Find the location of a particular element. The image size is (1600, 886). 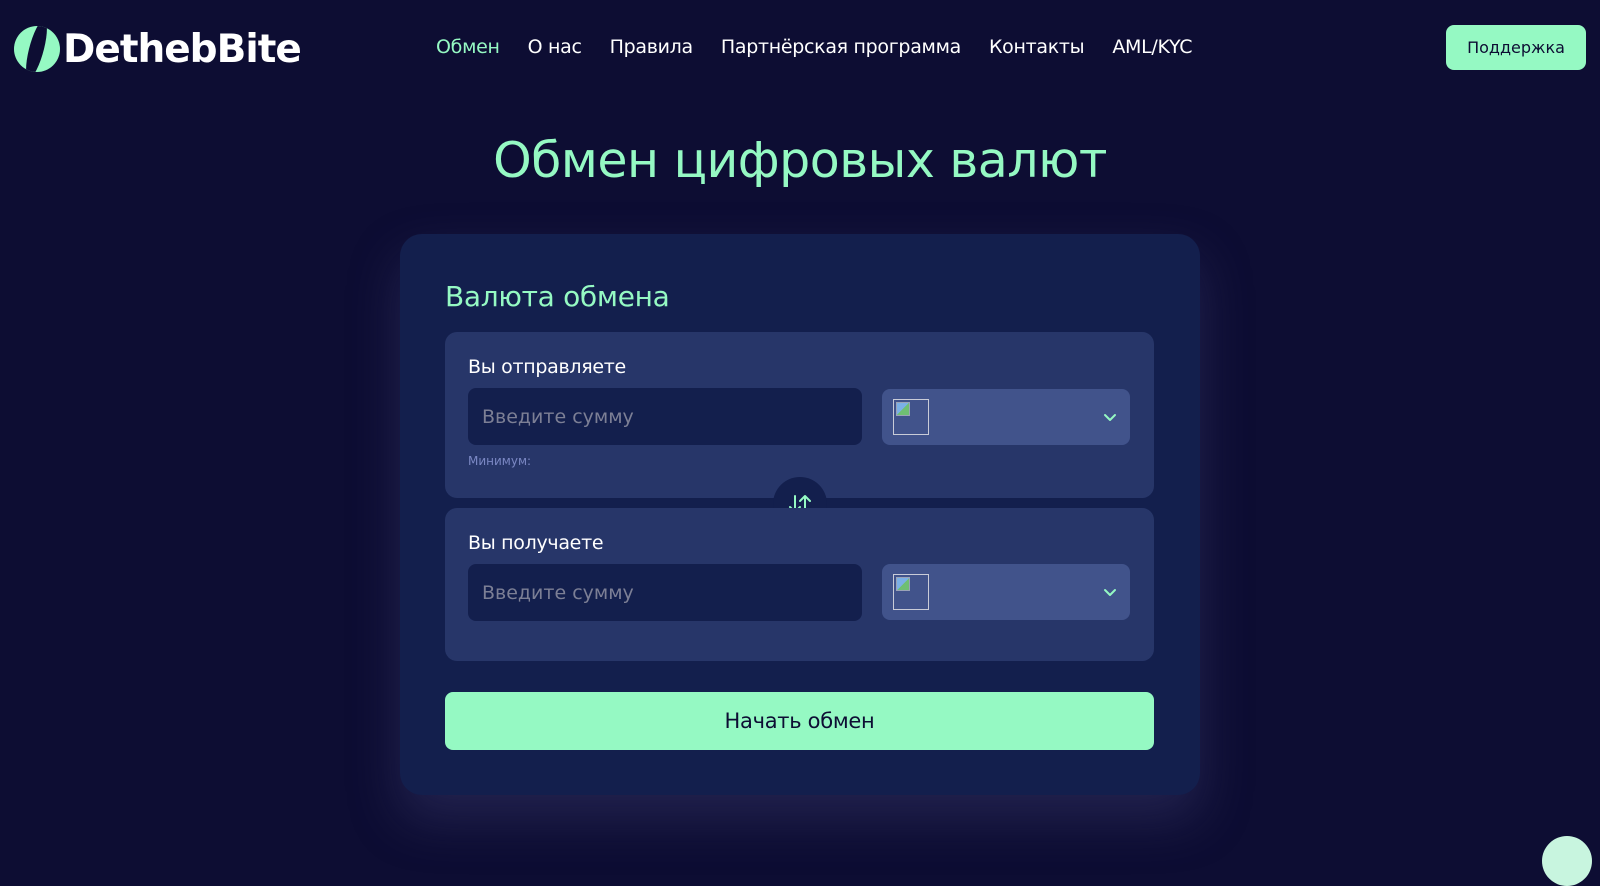

receive-amount-input is located at coordinates (665, 592).